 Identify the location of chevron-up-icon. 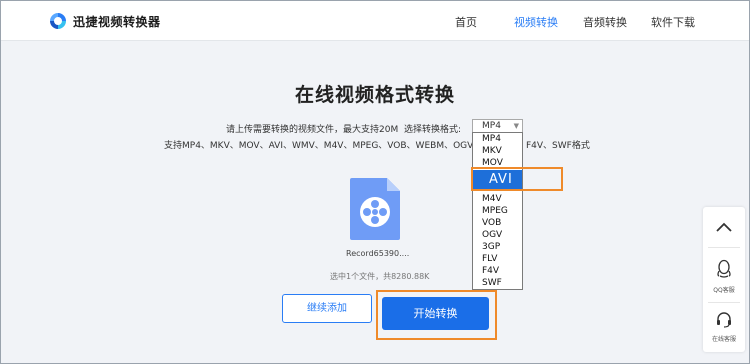
(724, 228).